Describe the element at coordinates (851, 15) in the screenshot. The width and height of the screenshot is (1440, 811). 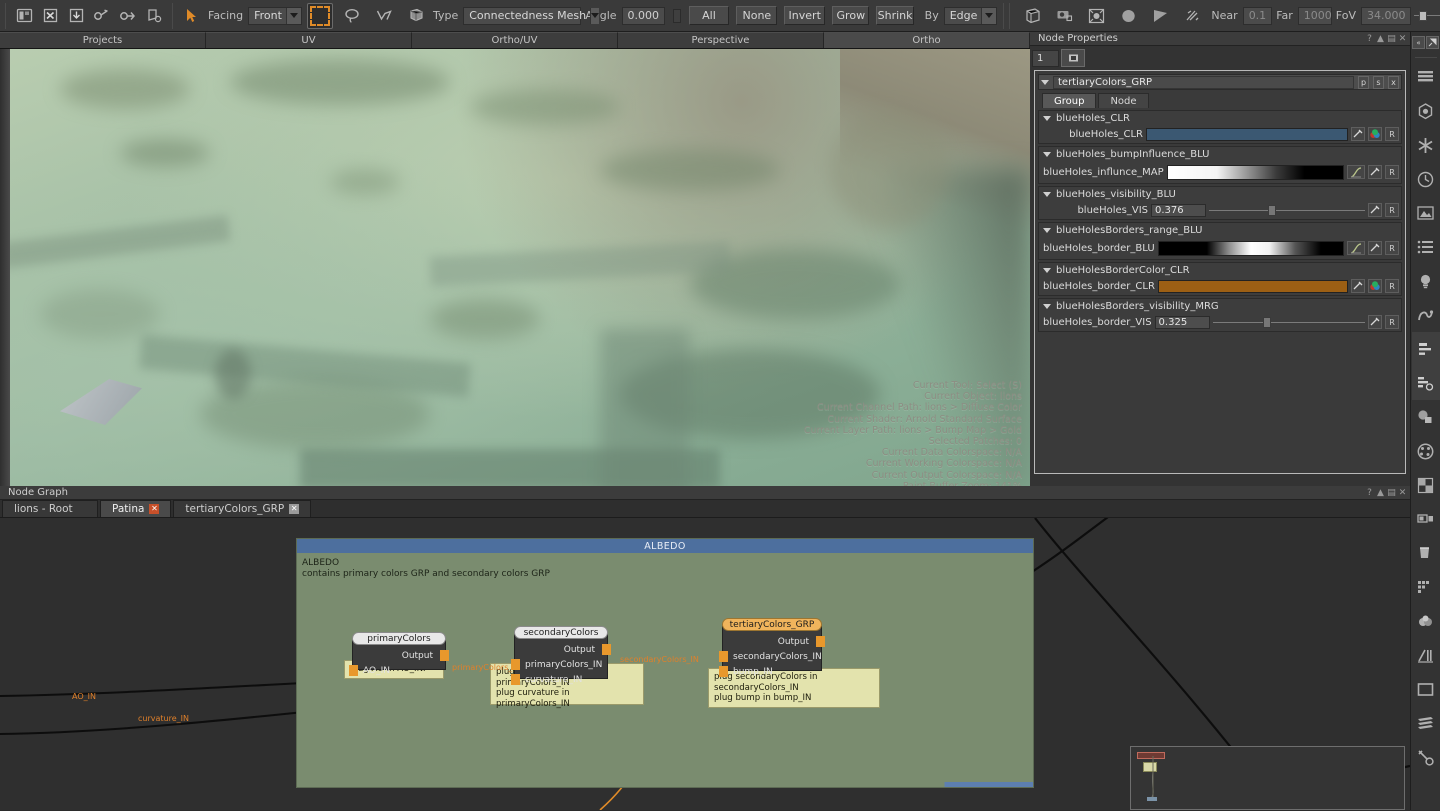
I see `select-grow-button: Grow` at that location.